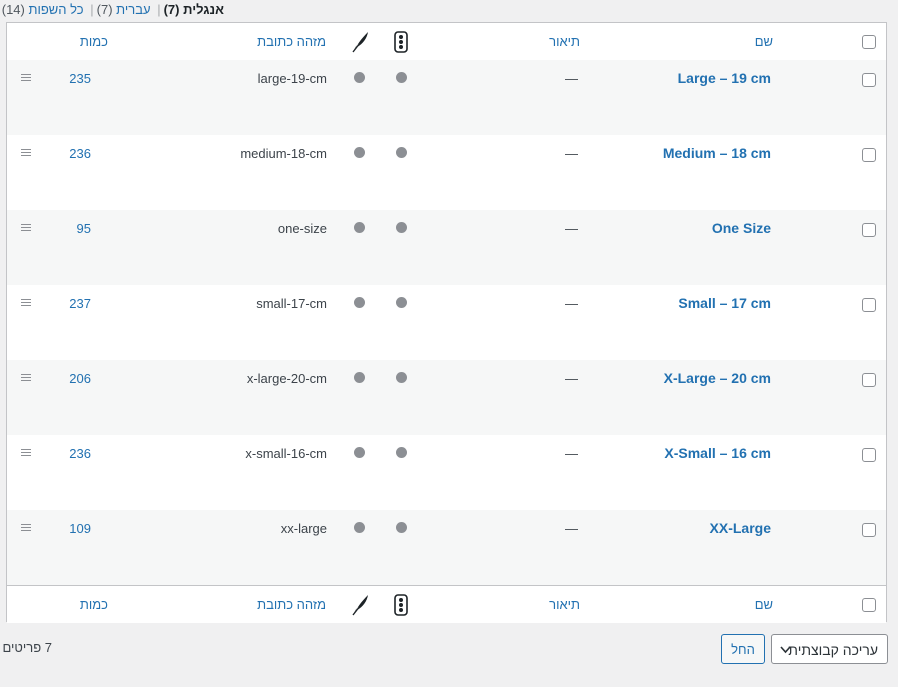 Image resolution: width=898 pixels, height=687 pixels. I want to click on table-row: Small – 17 cm — small-17-cm 237, so click(446, 322).